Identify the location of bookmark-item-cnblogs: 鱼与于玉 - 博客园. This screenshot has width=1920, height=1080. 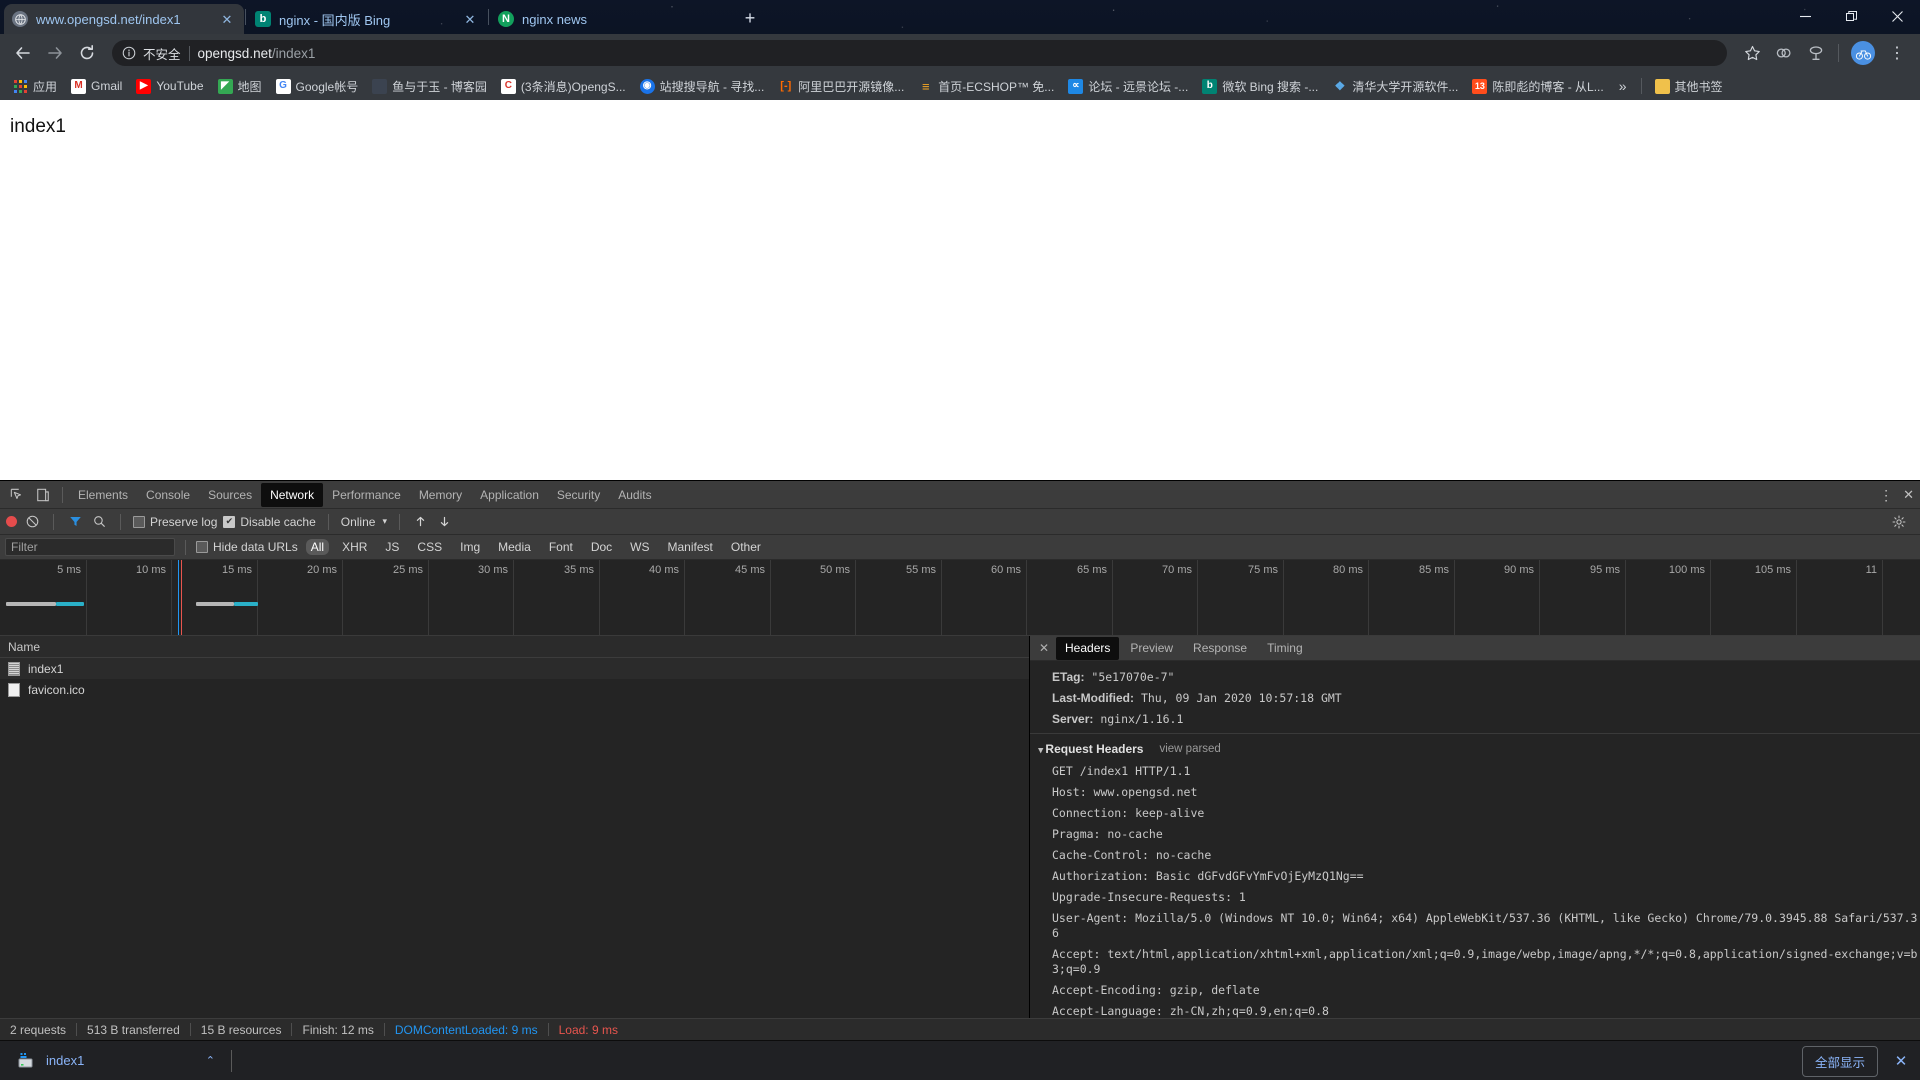
(429, 86).